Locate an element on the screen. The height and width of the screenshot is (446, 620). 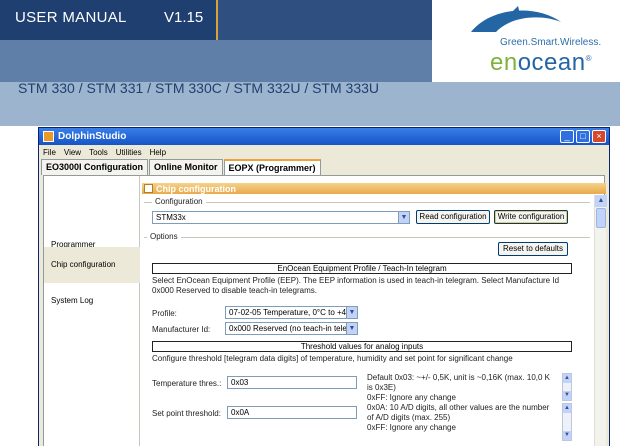
profile-label: Profile: is located at coordinates (164, 313).